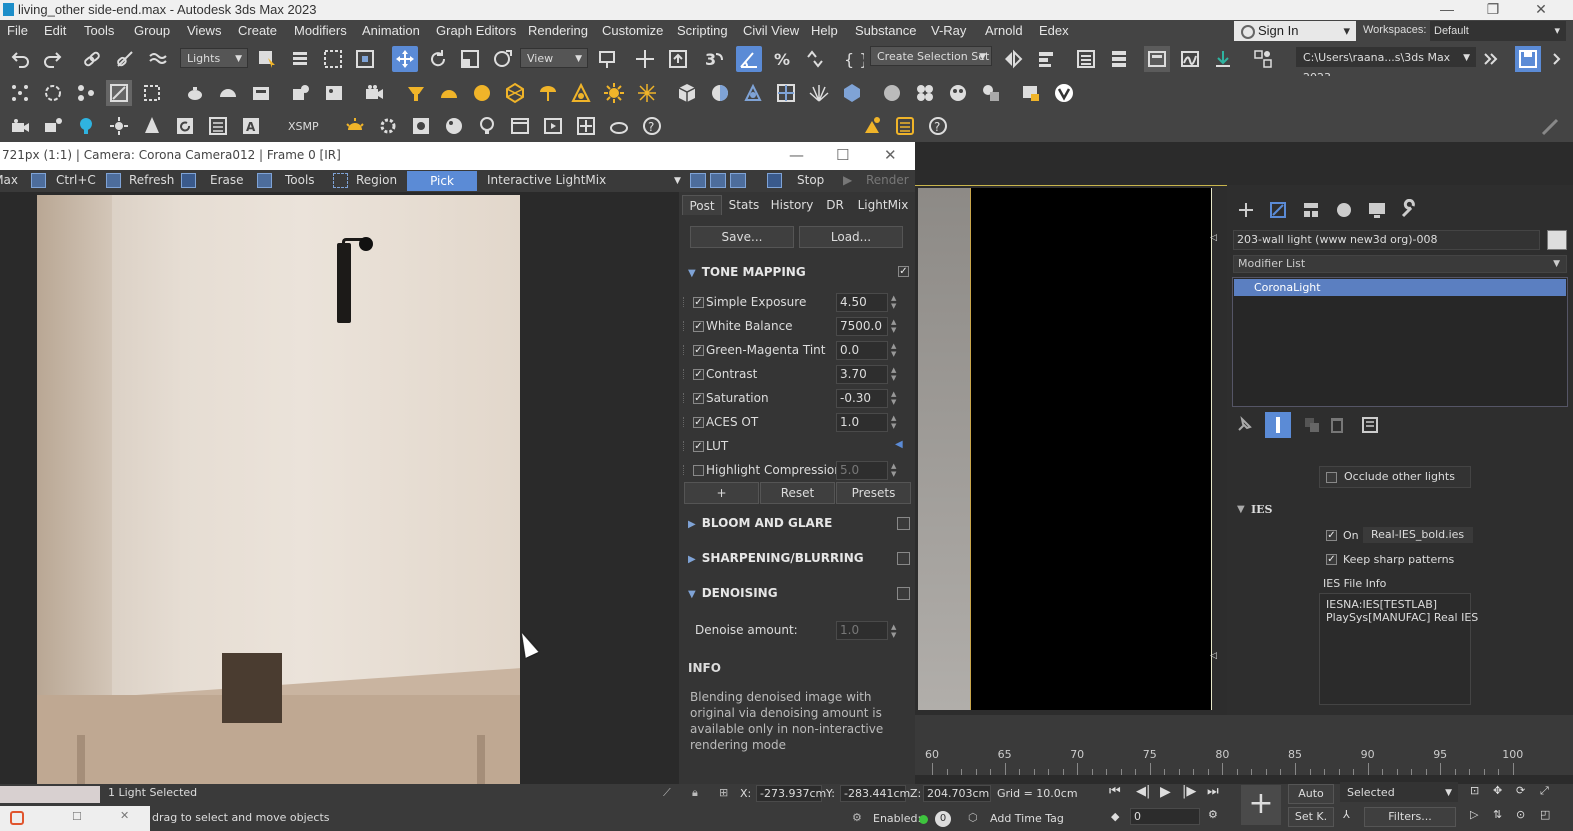 Image resolution: width=1573 pixels, height=831 pixels. I want to click on record-icon, so click(17, 818).